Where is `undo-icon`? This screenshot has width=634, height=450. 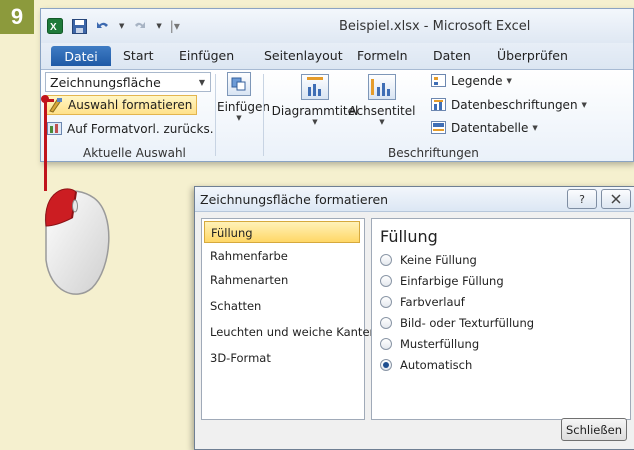 undo-icon is located at coordinates (103, 26).